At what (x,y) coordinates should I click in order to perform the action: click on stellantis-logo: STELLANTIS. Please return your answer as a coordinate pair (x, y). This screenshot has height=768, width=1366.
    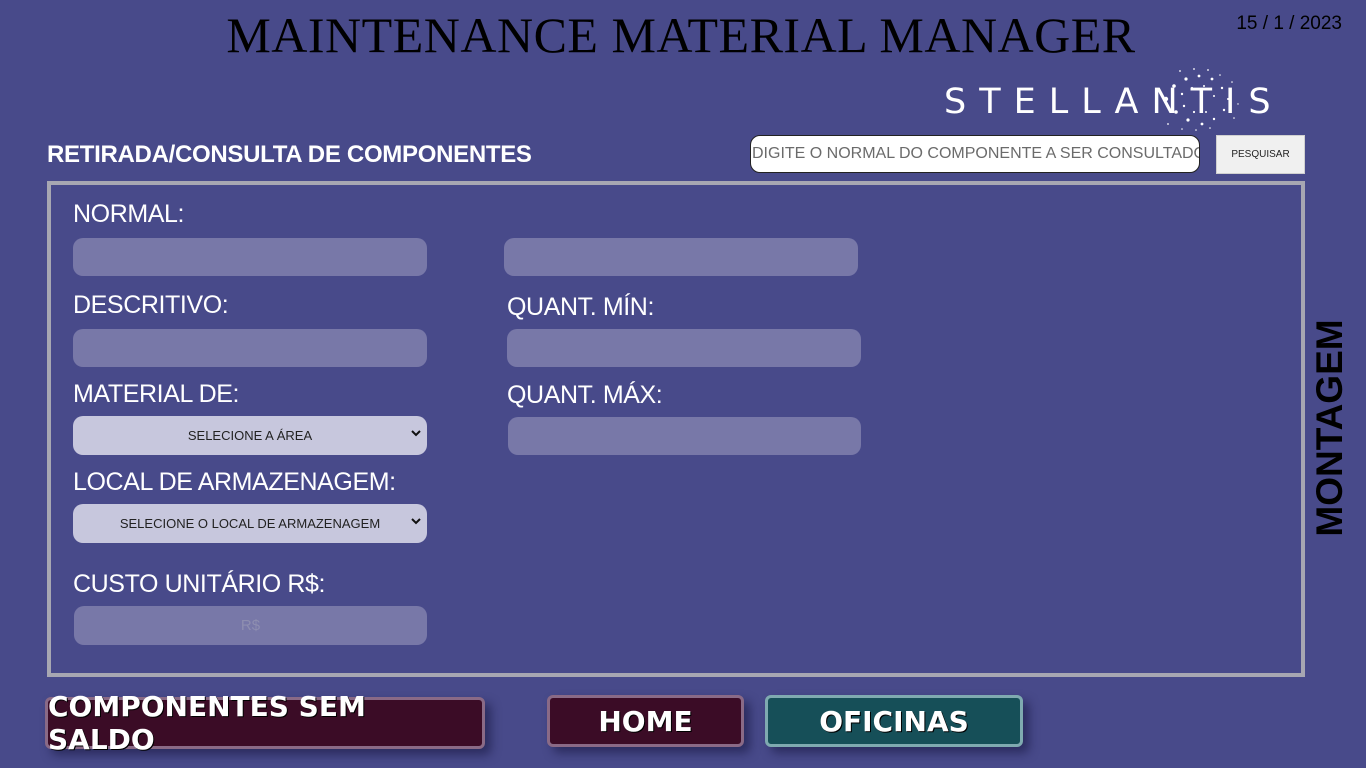
    Looking at the image, I should click on (1144, 99).